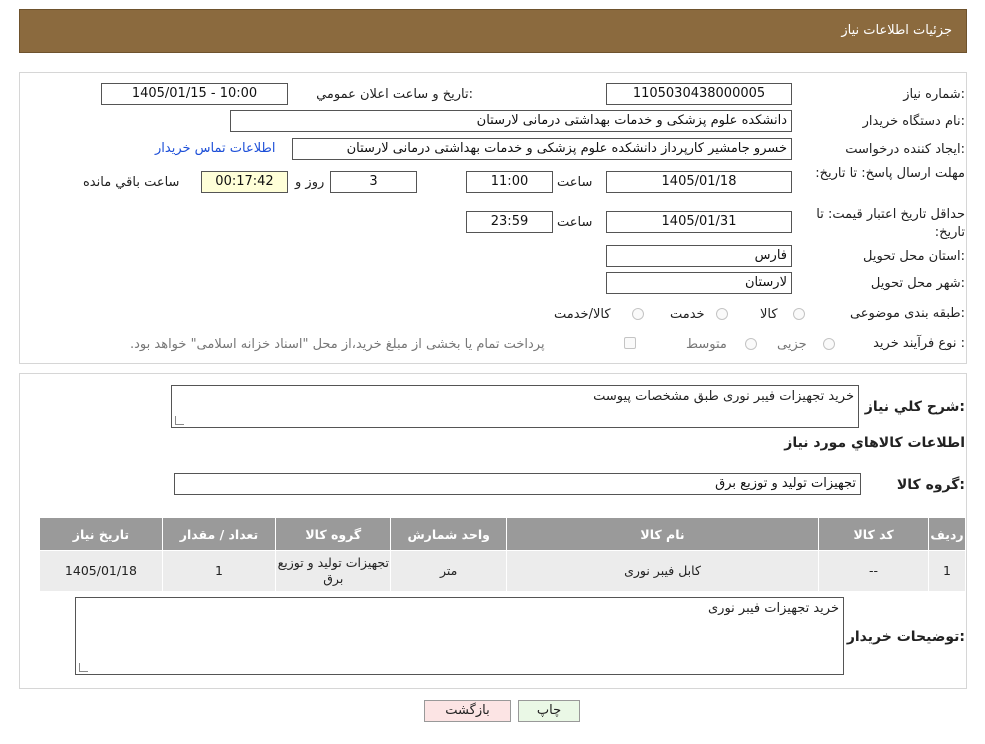 This screenshot has width=985, height=744. Describe the element at coordinates (723, 396) in the screenshot. I see `description-text: خرید تجهیزات فیبر نوری طبق مشخصات پیوست` at that location.